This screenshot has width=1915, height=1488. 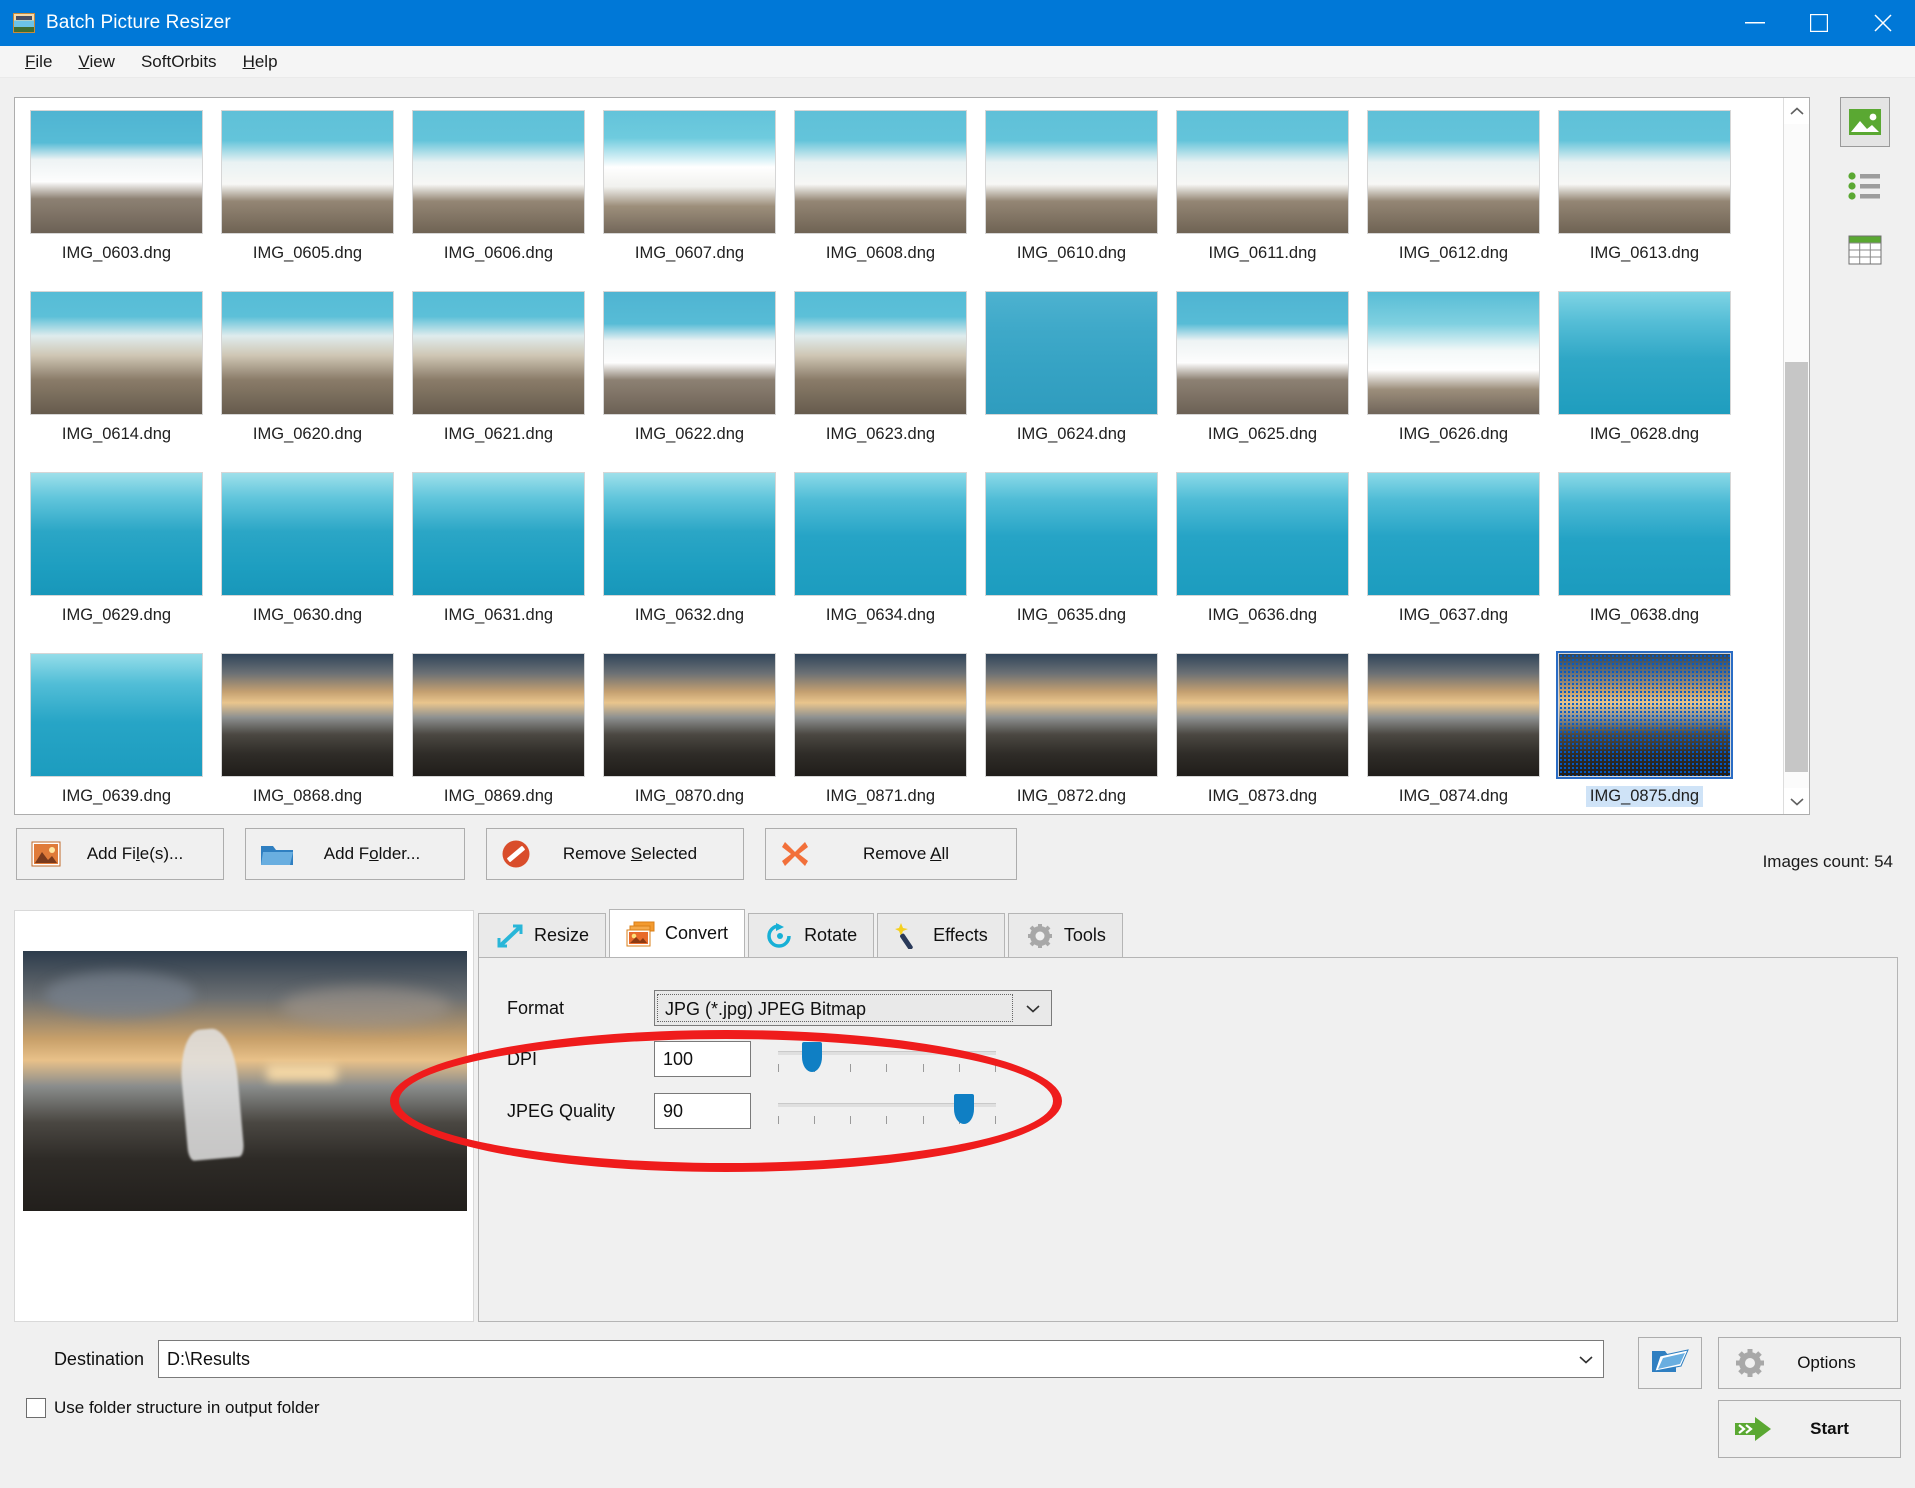 I want to click on tab-tools: Tools, so click(x=1065, y=935).